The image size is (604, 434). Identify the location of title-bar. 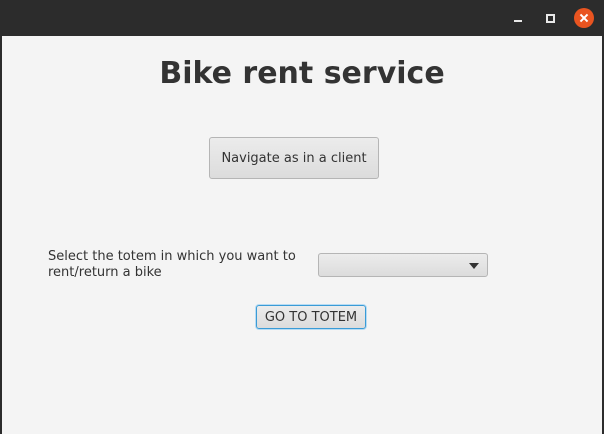
(302, 18).